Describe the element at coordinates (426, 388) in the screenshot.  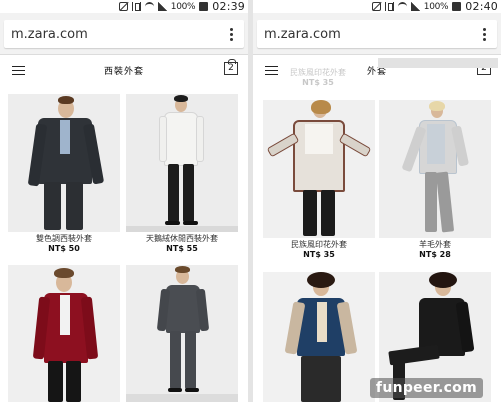
I see `watermark-logo: funpeer.com` at that location.